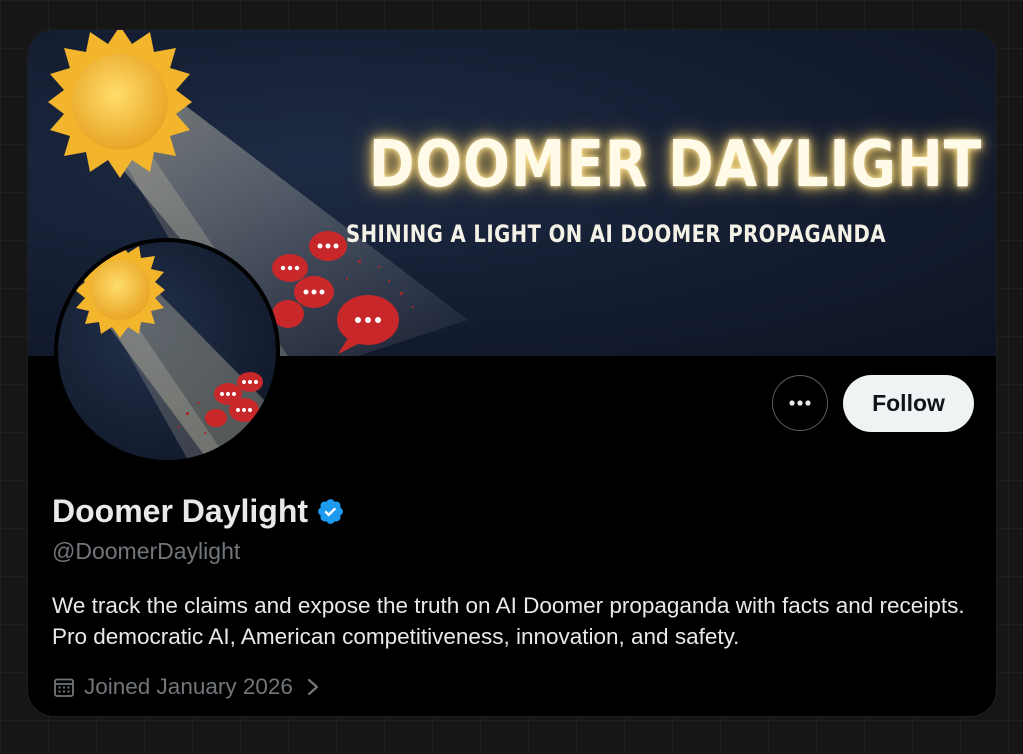 The width and height of the screenshot is (1023, 754). What do you see at coordinates (313, 687) in the screenshot?
I see `chevron-right-icon` at bounding box center [313, 687].